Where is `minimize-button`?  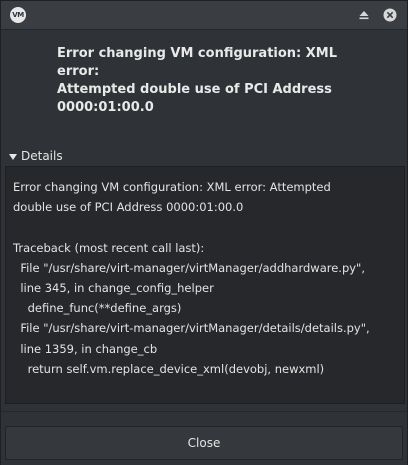
minimize-button is located at coordinates (364, 15).